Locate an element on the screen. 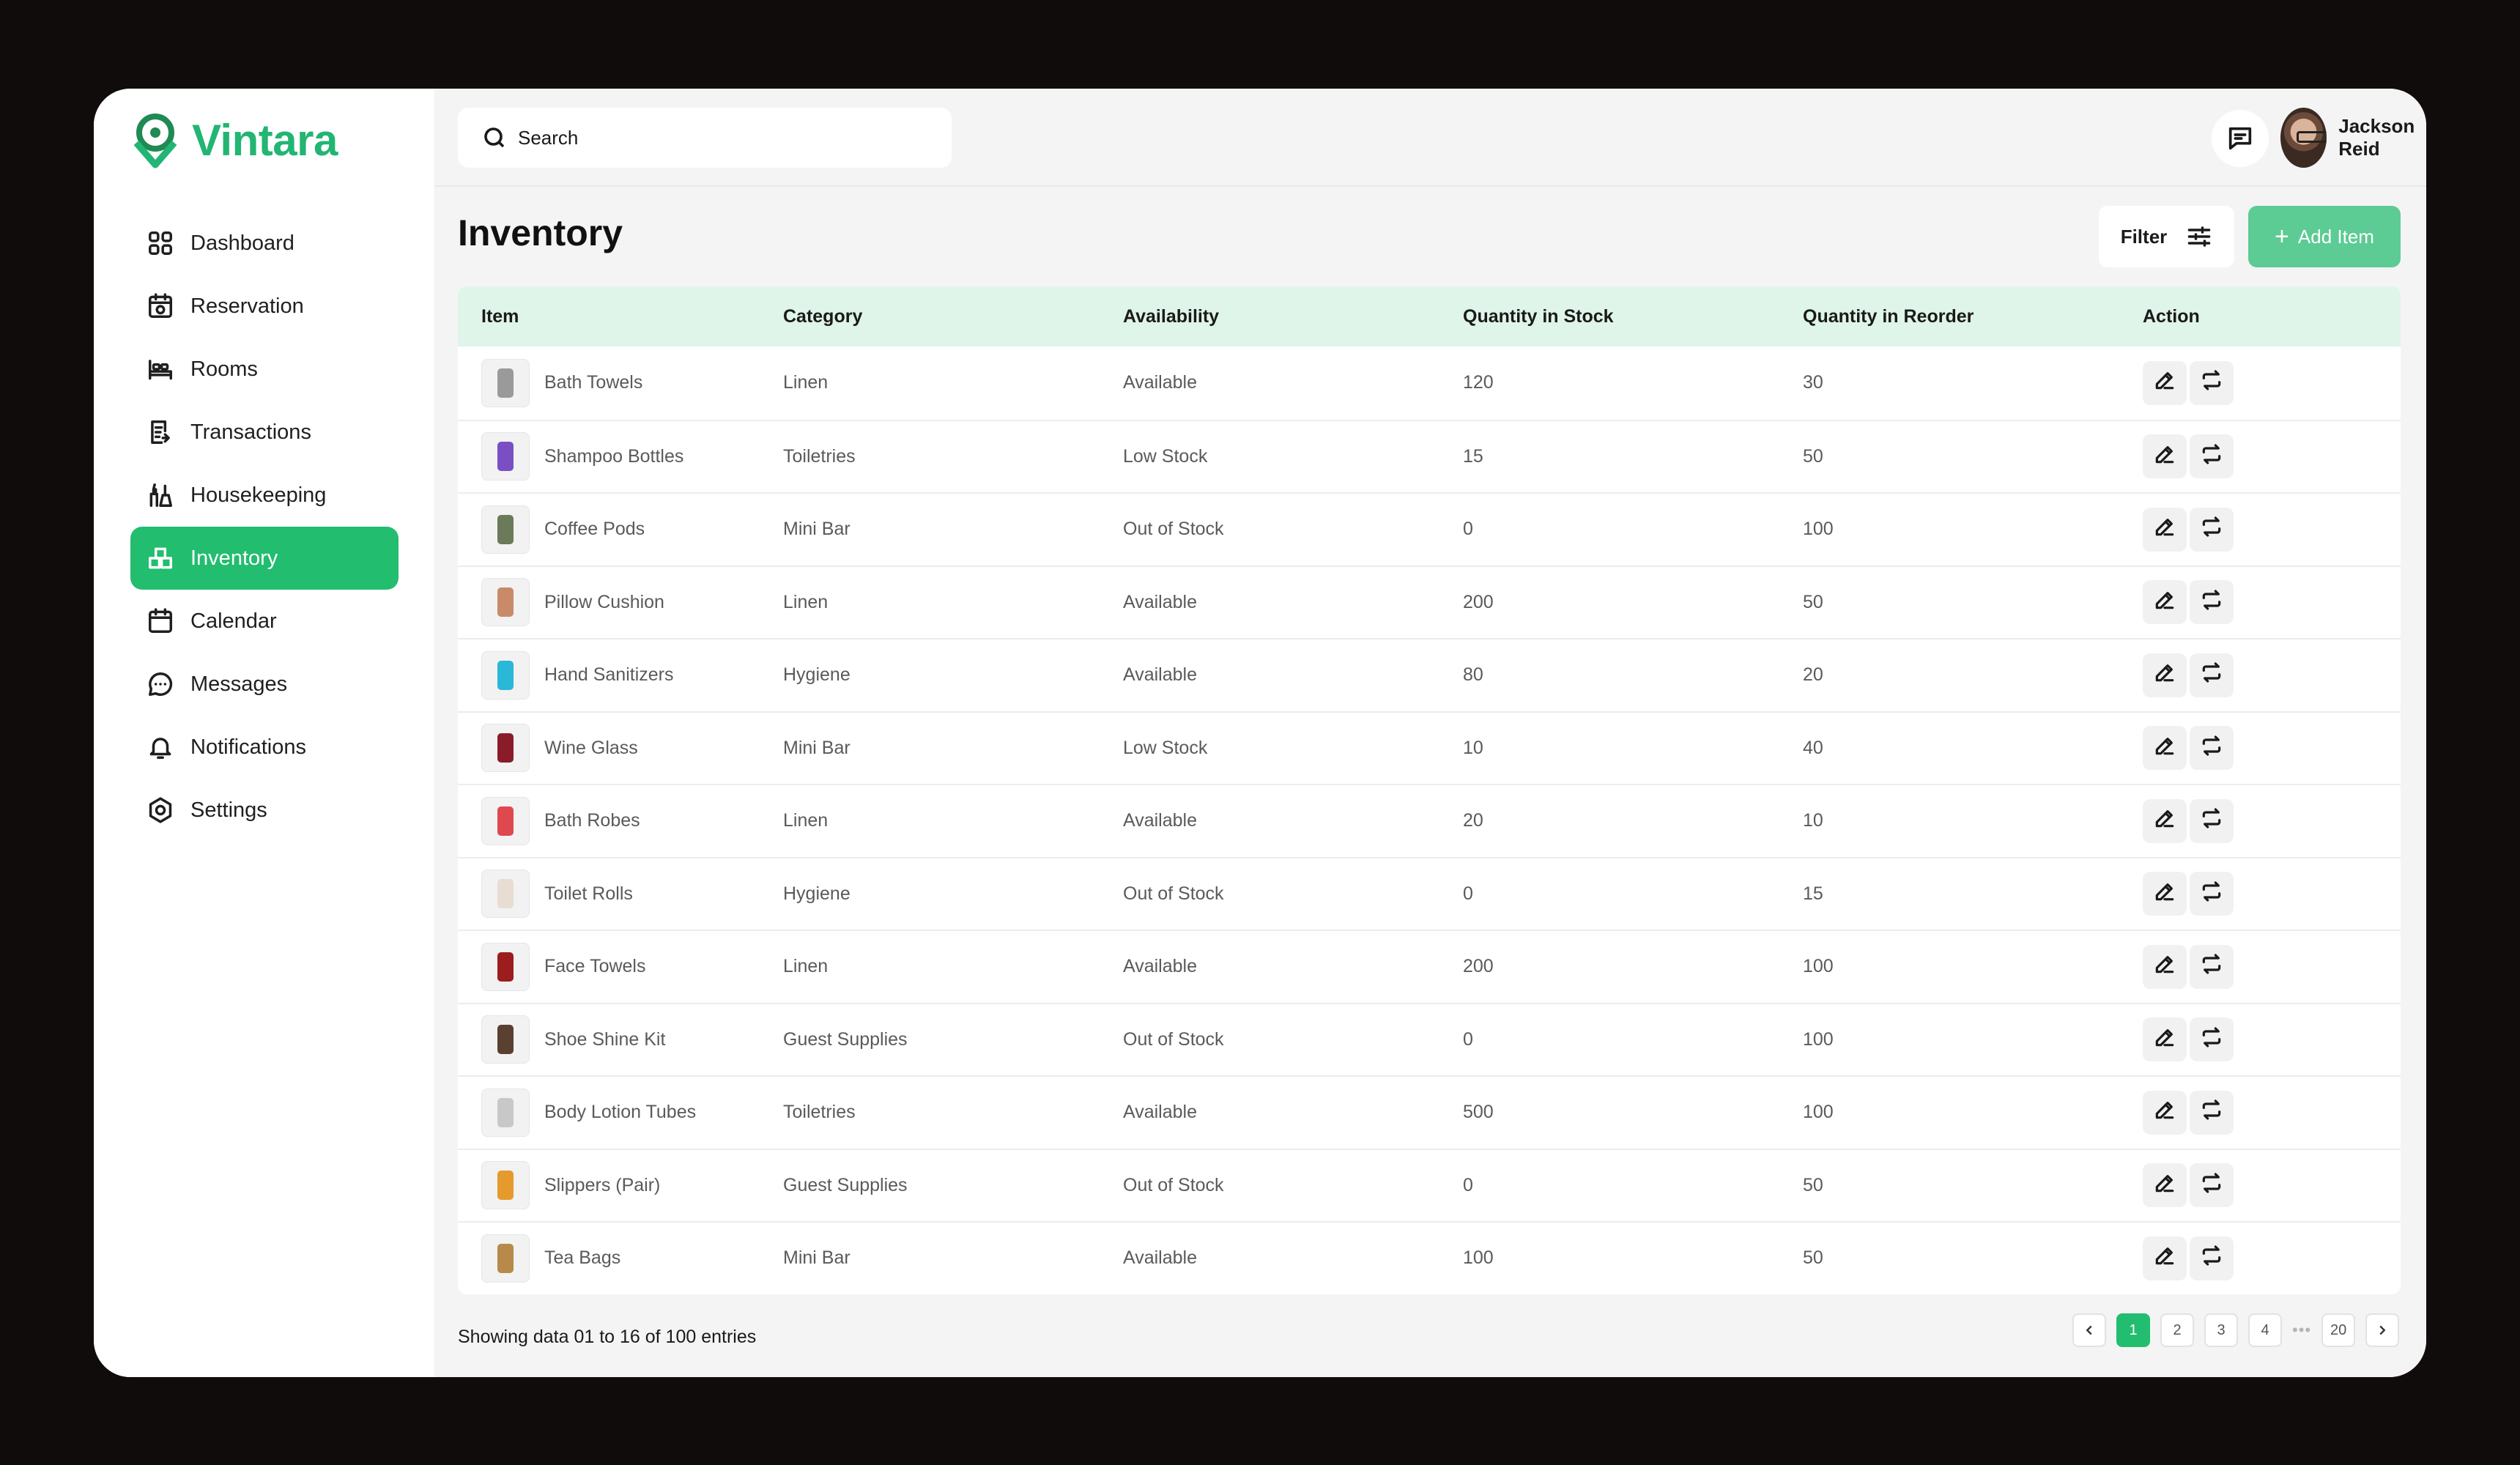 This screenshot has width=2520, height=1465. sidebar-item-reservation: Reservation is located at coordinates (264, 306).